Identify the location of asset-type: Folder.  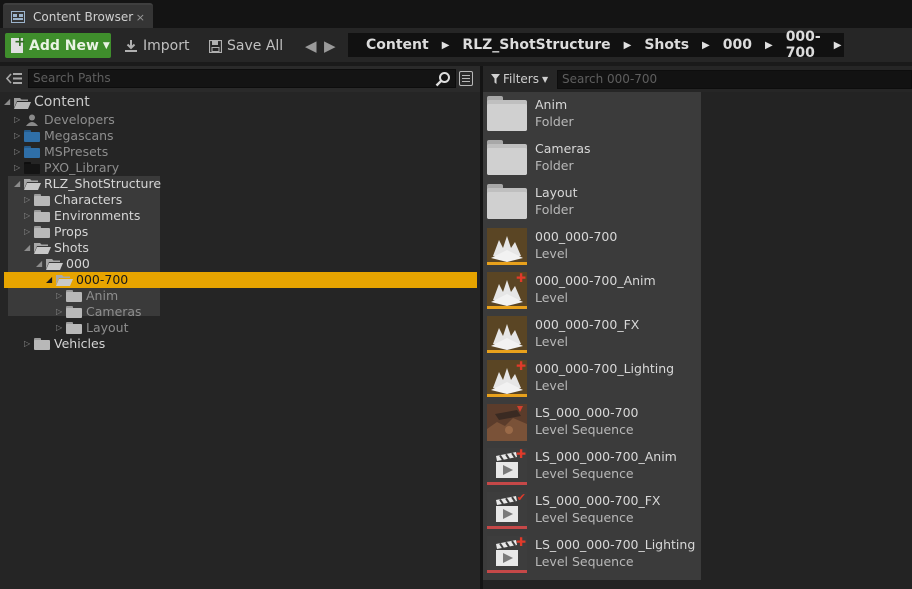
(554, 121).